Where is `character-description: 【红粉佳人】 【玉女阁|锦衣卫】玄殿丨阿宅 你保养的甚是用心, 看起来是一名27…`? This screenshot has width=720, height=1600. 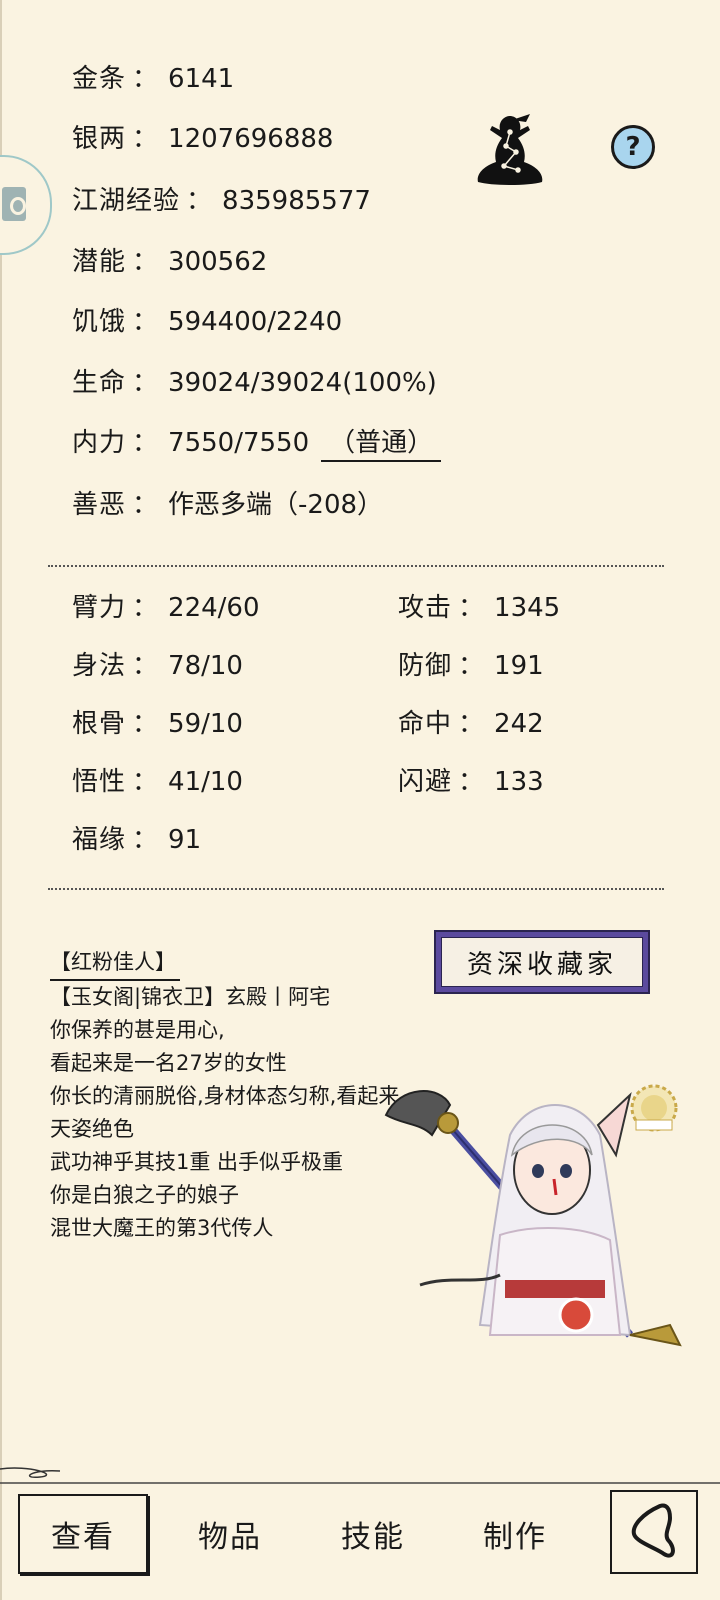 character-description: 【红粉佳人】 【玉女阁|锦衣卫】玄殿丨阿宅 你保养的甚是用心, 看起来是一名27… is located at coordinates (230, 1095).